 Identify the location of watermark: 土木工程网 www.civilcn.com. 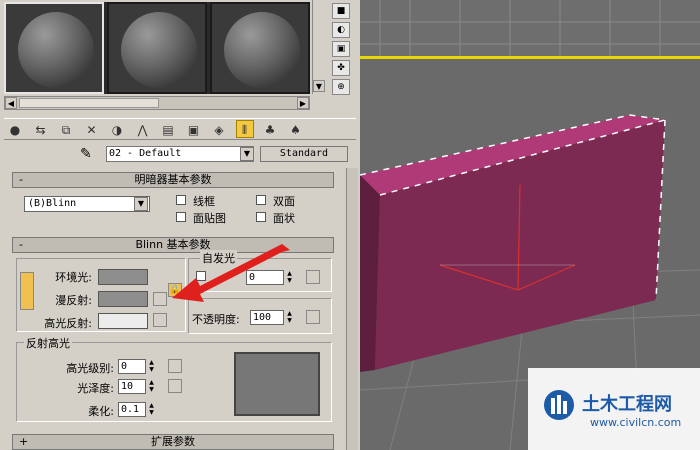
(614, 409).